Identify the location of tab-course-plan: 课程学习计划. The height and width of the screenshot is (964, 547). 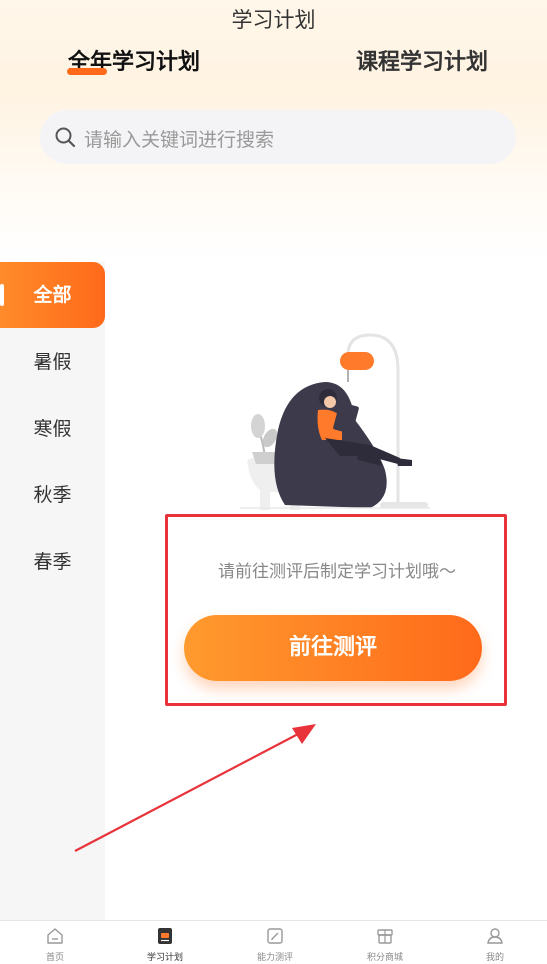
(422, 60).